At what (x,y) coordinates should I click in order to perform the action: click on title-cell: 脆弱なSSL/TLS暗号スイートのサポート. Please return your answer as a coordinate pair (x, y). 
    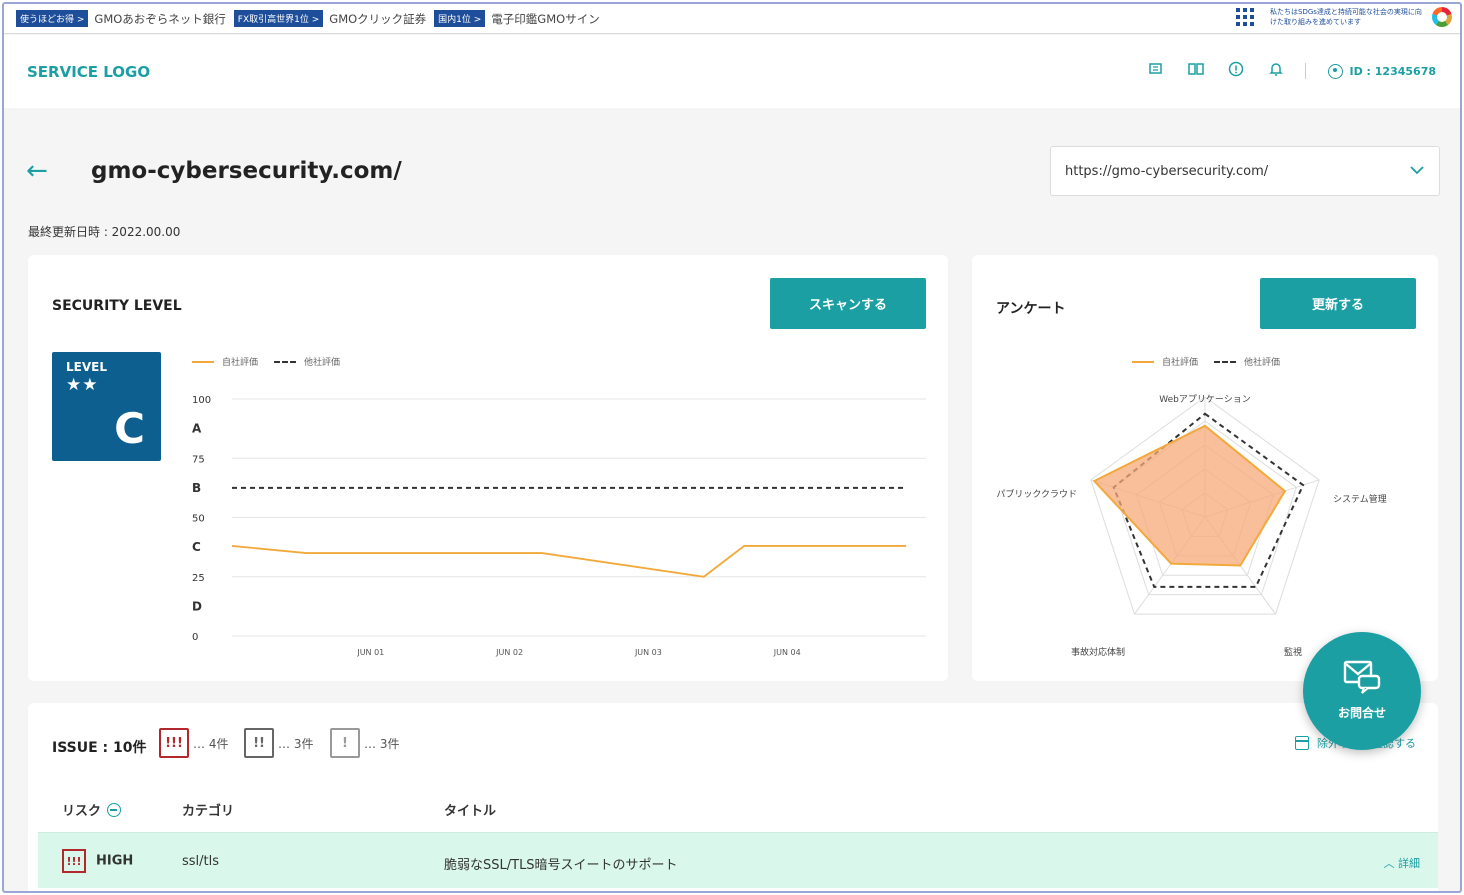
    Looking at the image, I should click on (561, 865).